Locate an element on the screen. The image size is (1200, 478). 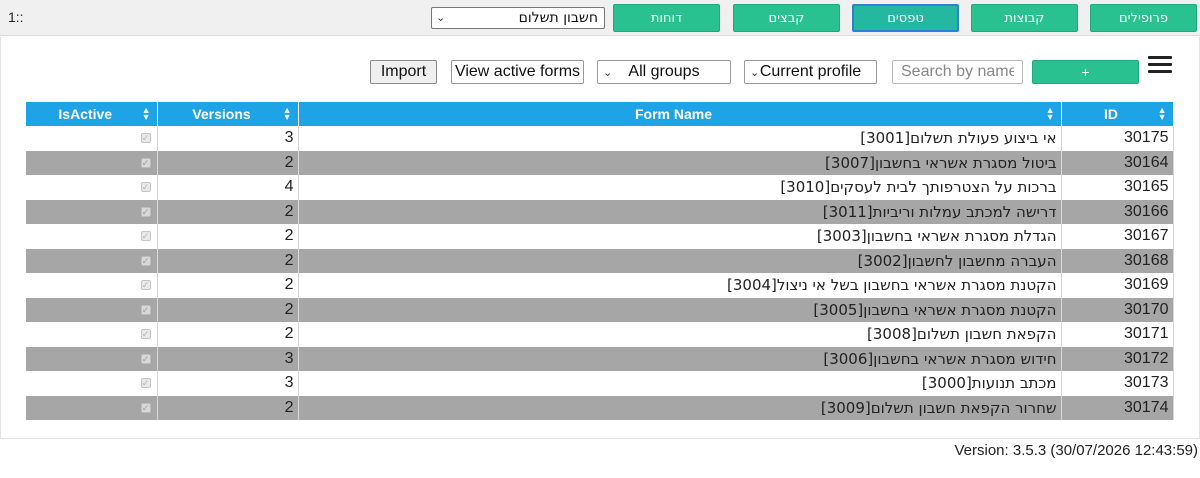
nav-button-forms: טפסים is located at coordinates (905, 18).